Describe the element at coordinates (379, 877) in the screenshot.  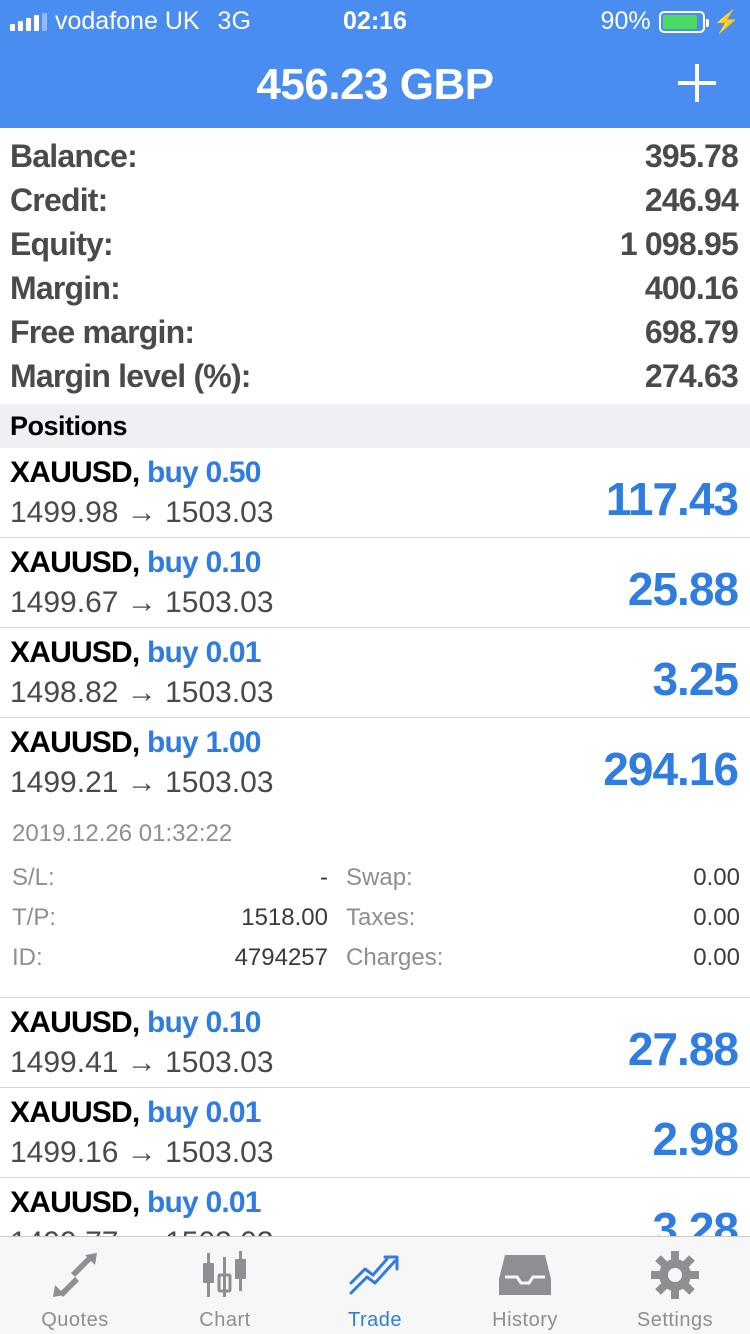
I see `detail-swap-label: Swap:` at that location.